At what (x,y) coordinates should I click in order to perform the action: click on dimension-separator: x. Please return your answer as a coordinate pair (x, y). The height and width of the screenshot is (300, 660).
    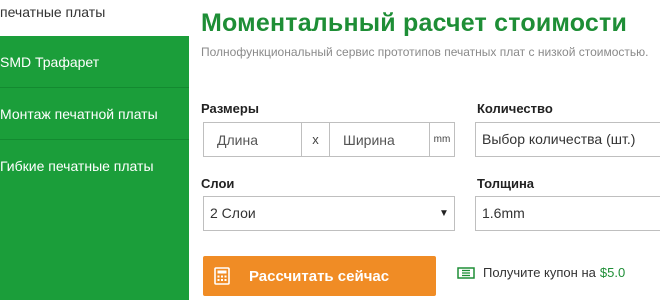
    Looking at the image, I should click on (316, 139).